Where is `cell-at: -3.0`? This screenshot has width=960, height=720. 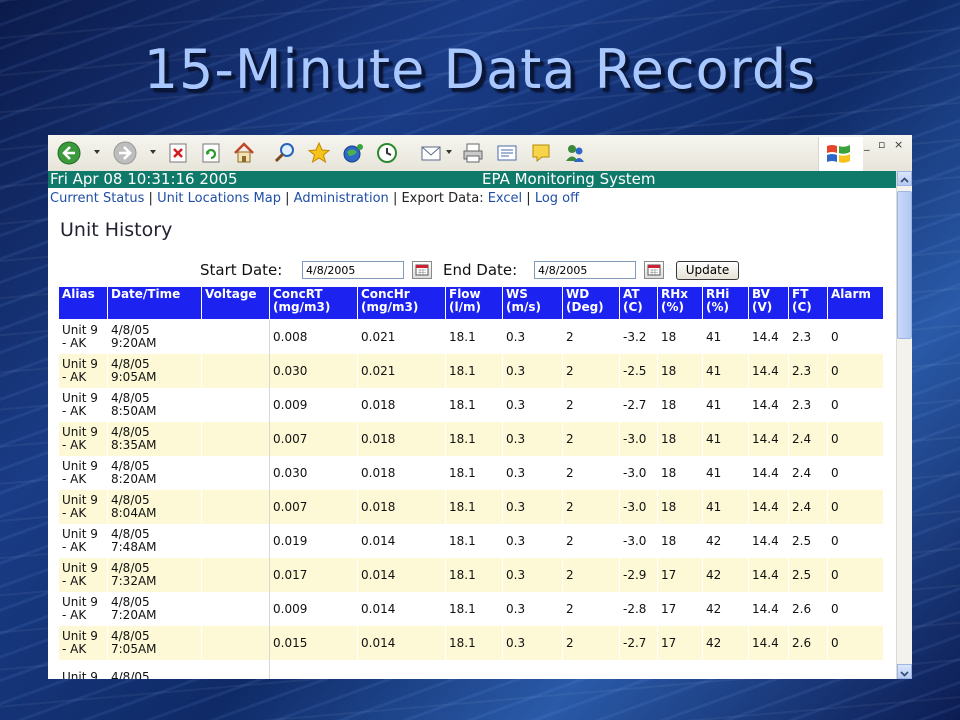
cell-at: -3.0 is located at coordinates (638, 541).